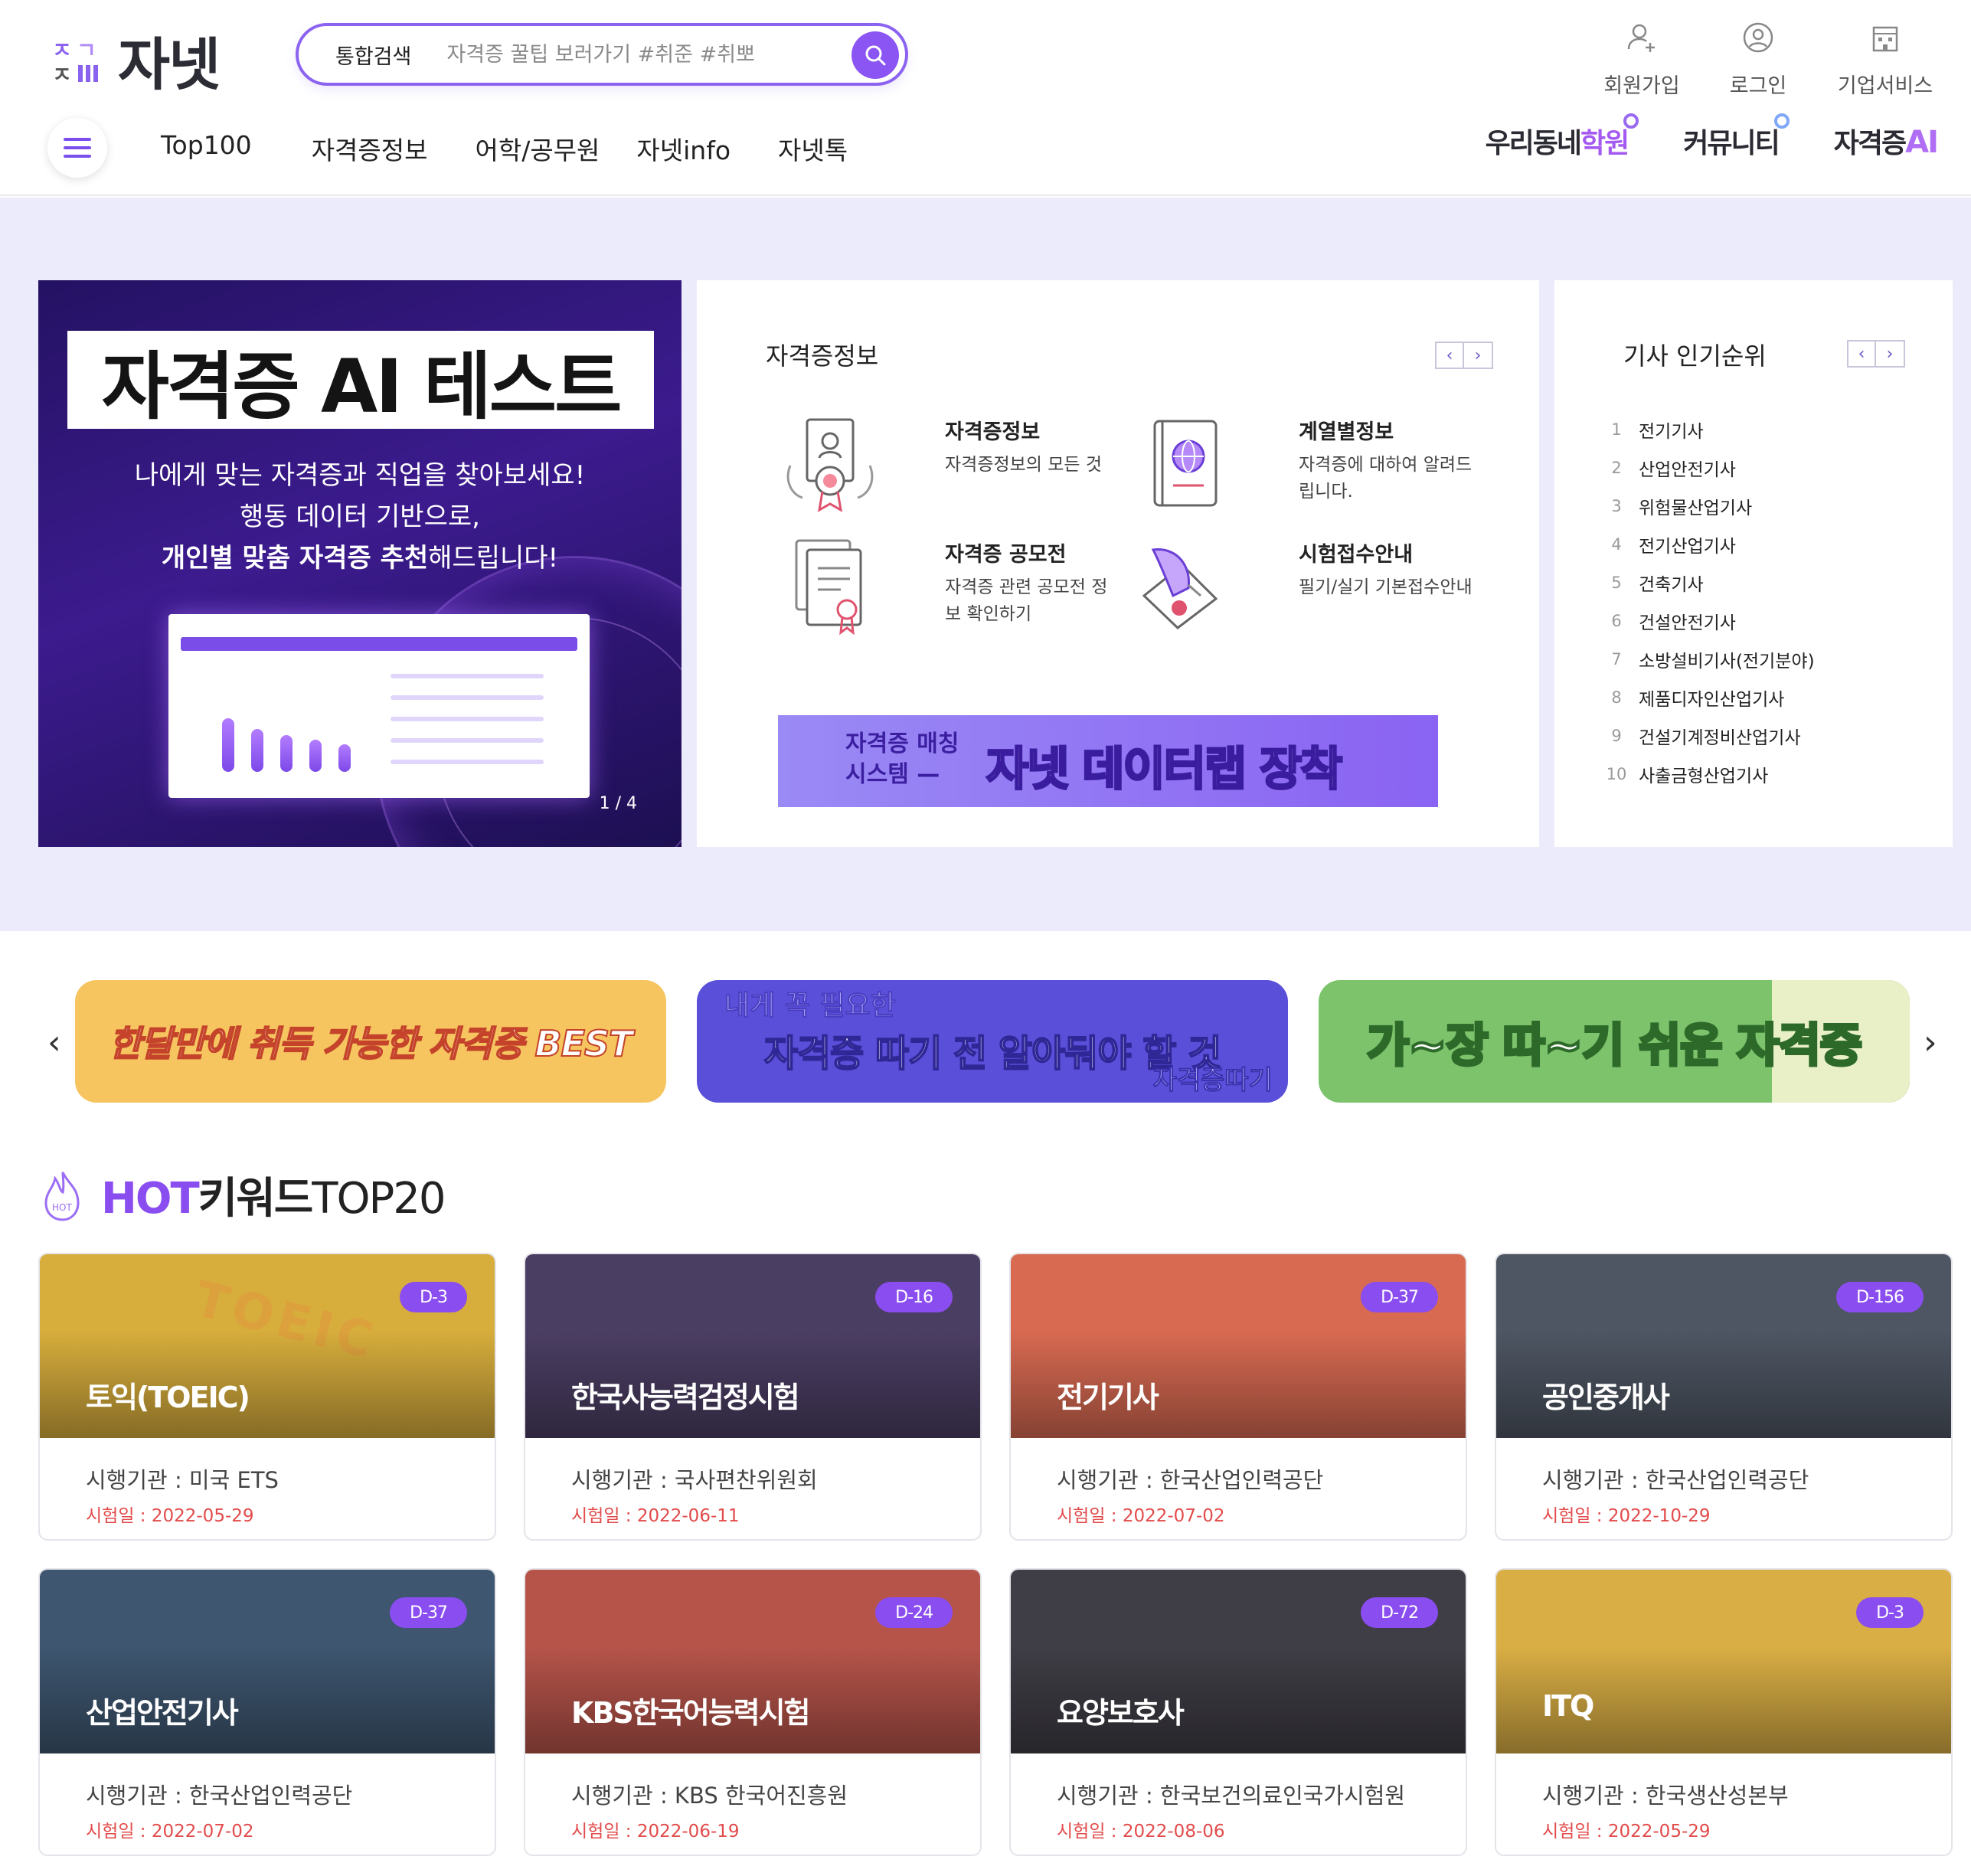 This screenshot has width=1971, height=1876. I want to click on rank-item: 2 산업안전기사, so click(1708, 468).